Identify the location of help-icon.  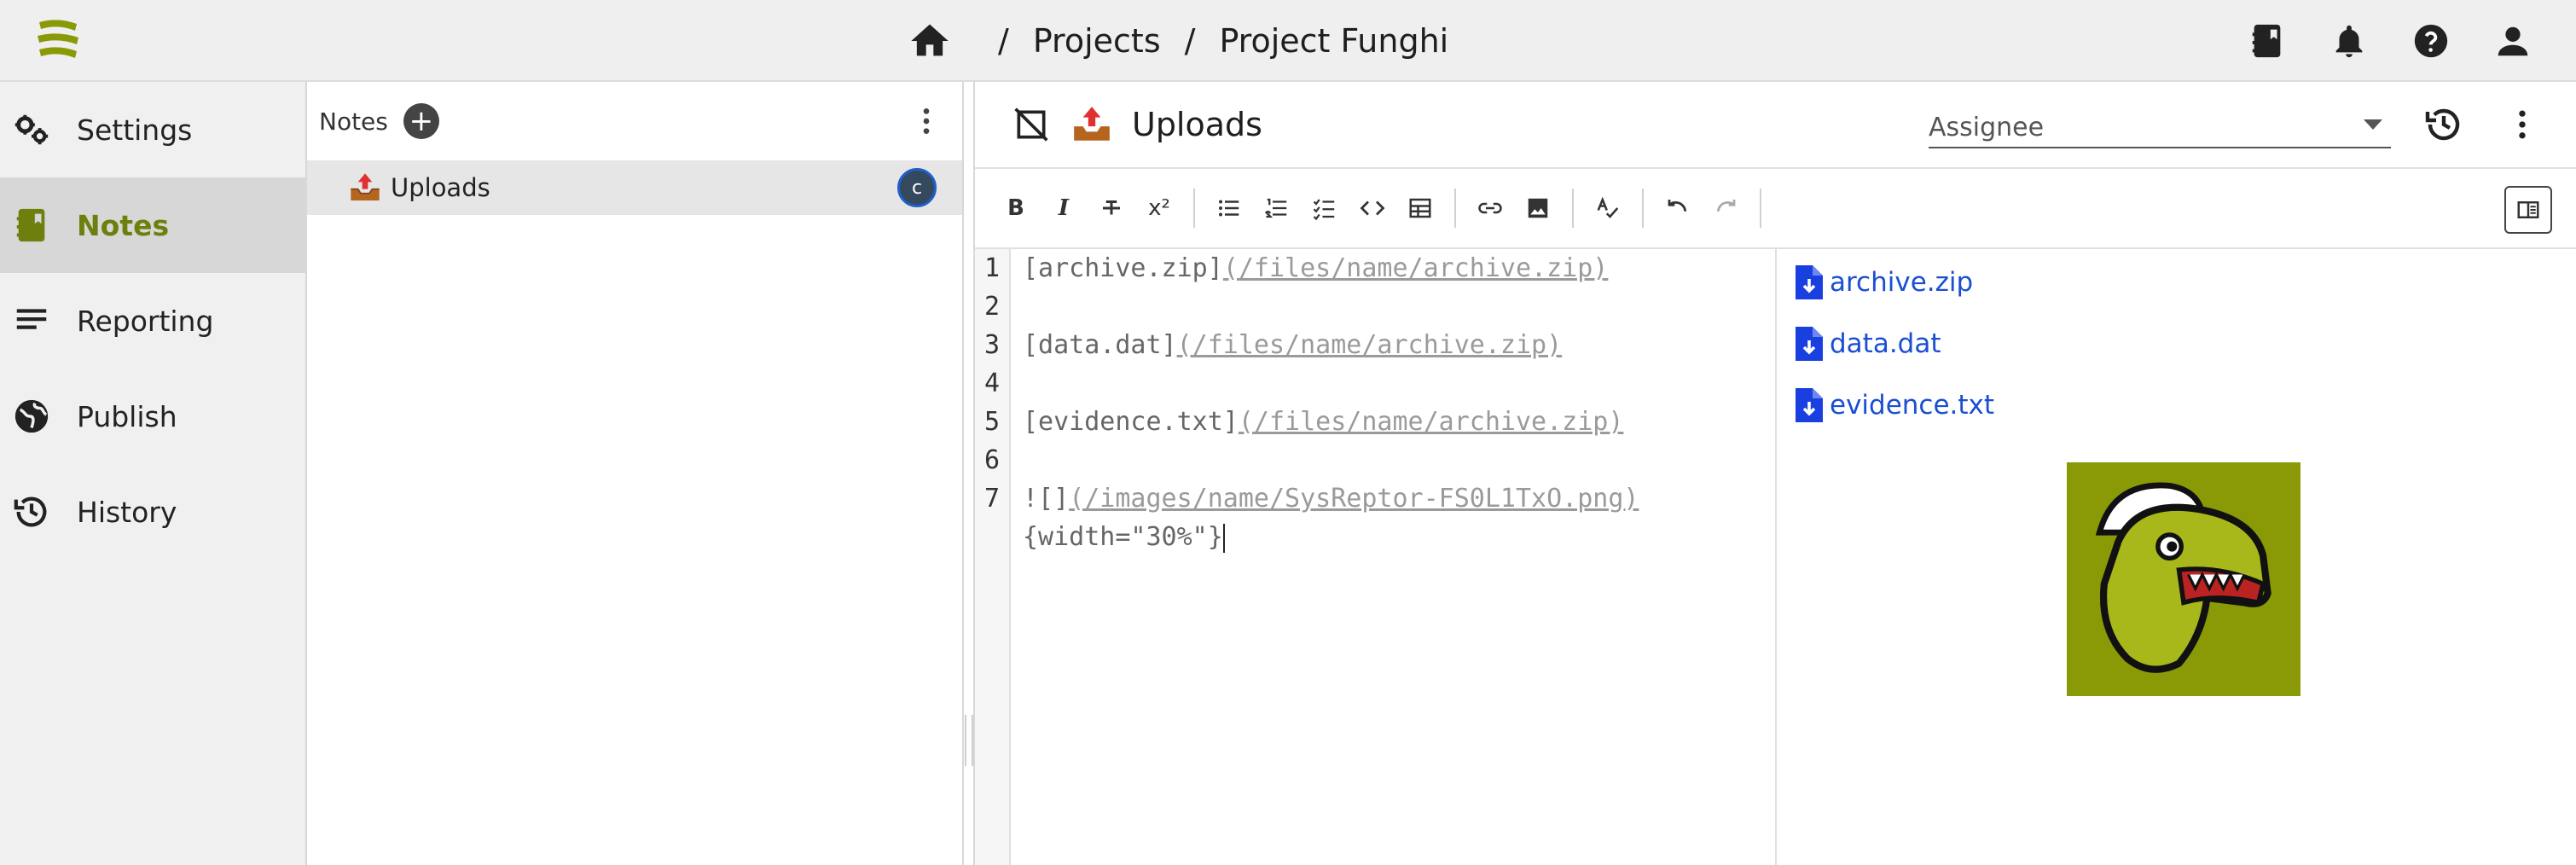
(2431, 41).